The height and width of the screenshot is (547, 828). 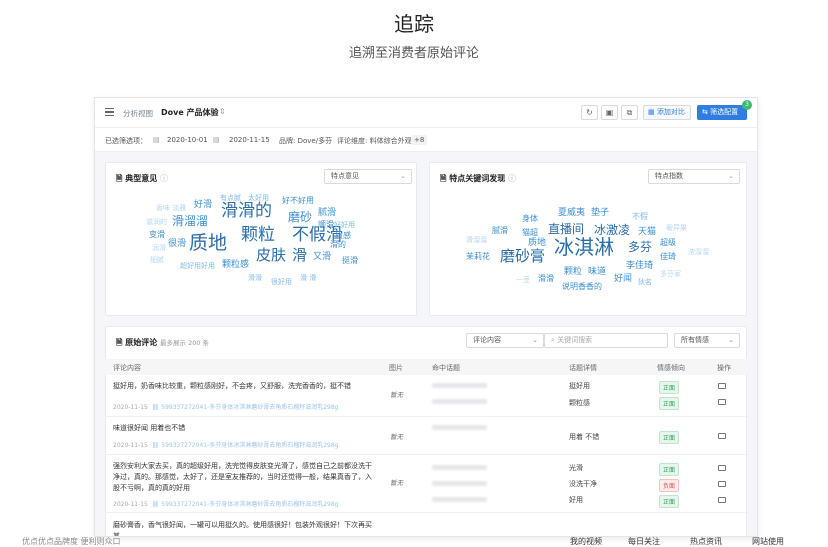 What do you see at coordinates (203, 205) in the screenshot?
I see `cloud-word: 好滑` at bounding box center [203, 205].